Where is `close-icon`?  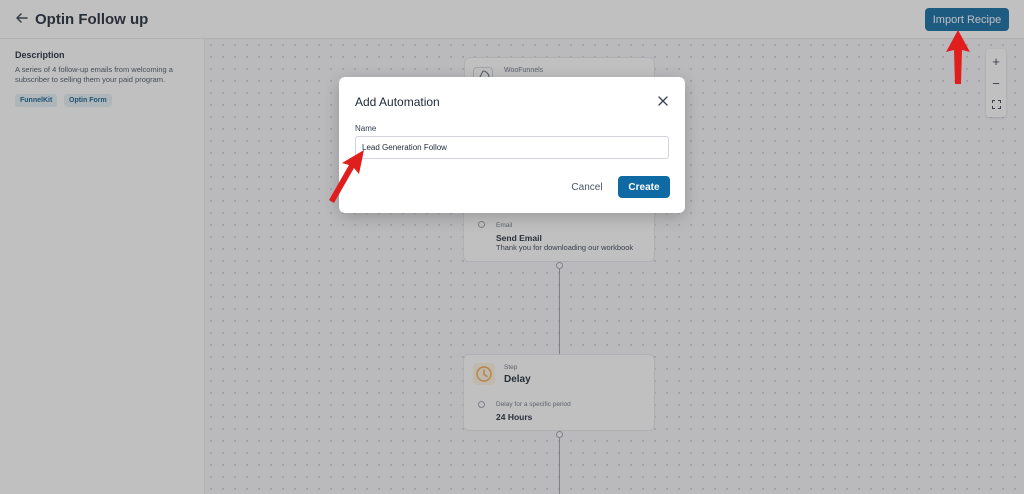 close-icon is located at coordinates (663, 101).